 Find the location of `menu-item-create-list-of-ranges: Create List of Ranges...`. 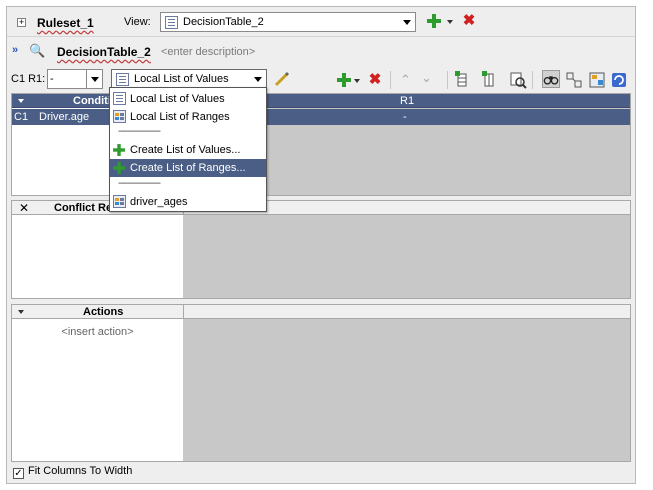

menu-item-create-list-of-ranges: Create List of Ranges... is located at coordinates (188, 168).